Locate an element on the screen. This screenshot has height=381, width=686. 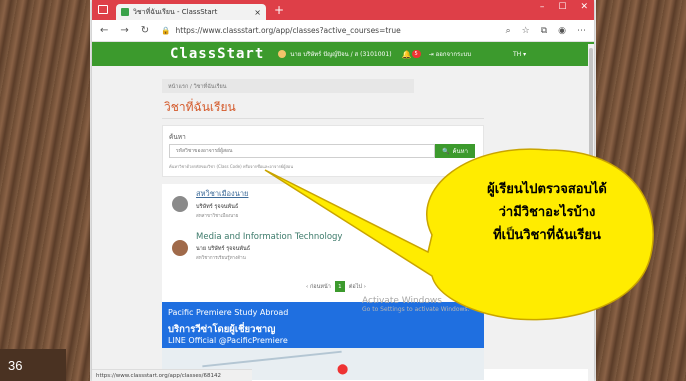
tab-close-icon: × is located at coordinates (257, 12).